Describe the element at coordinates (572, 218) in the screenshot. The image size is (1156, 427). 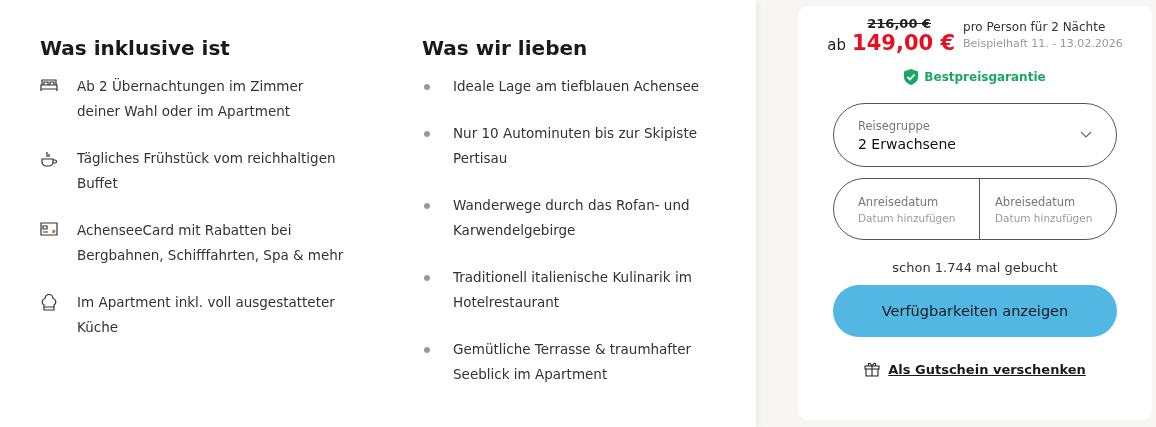
I see `highlight-text: Wanderwege durch das Rofan- und Karwendelgebirge` at that location.